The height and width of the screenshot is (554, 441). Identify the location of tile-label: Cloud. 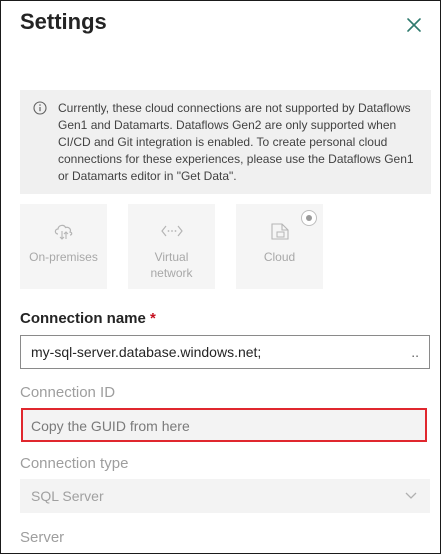
(279, 257).